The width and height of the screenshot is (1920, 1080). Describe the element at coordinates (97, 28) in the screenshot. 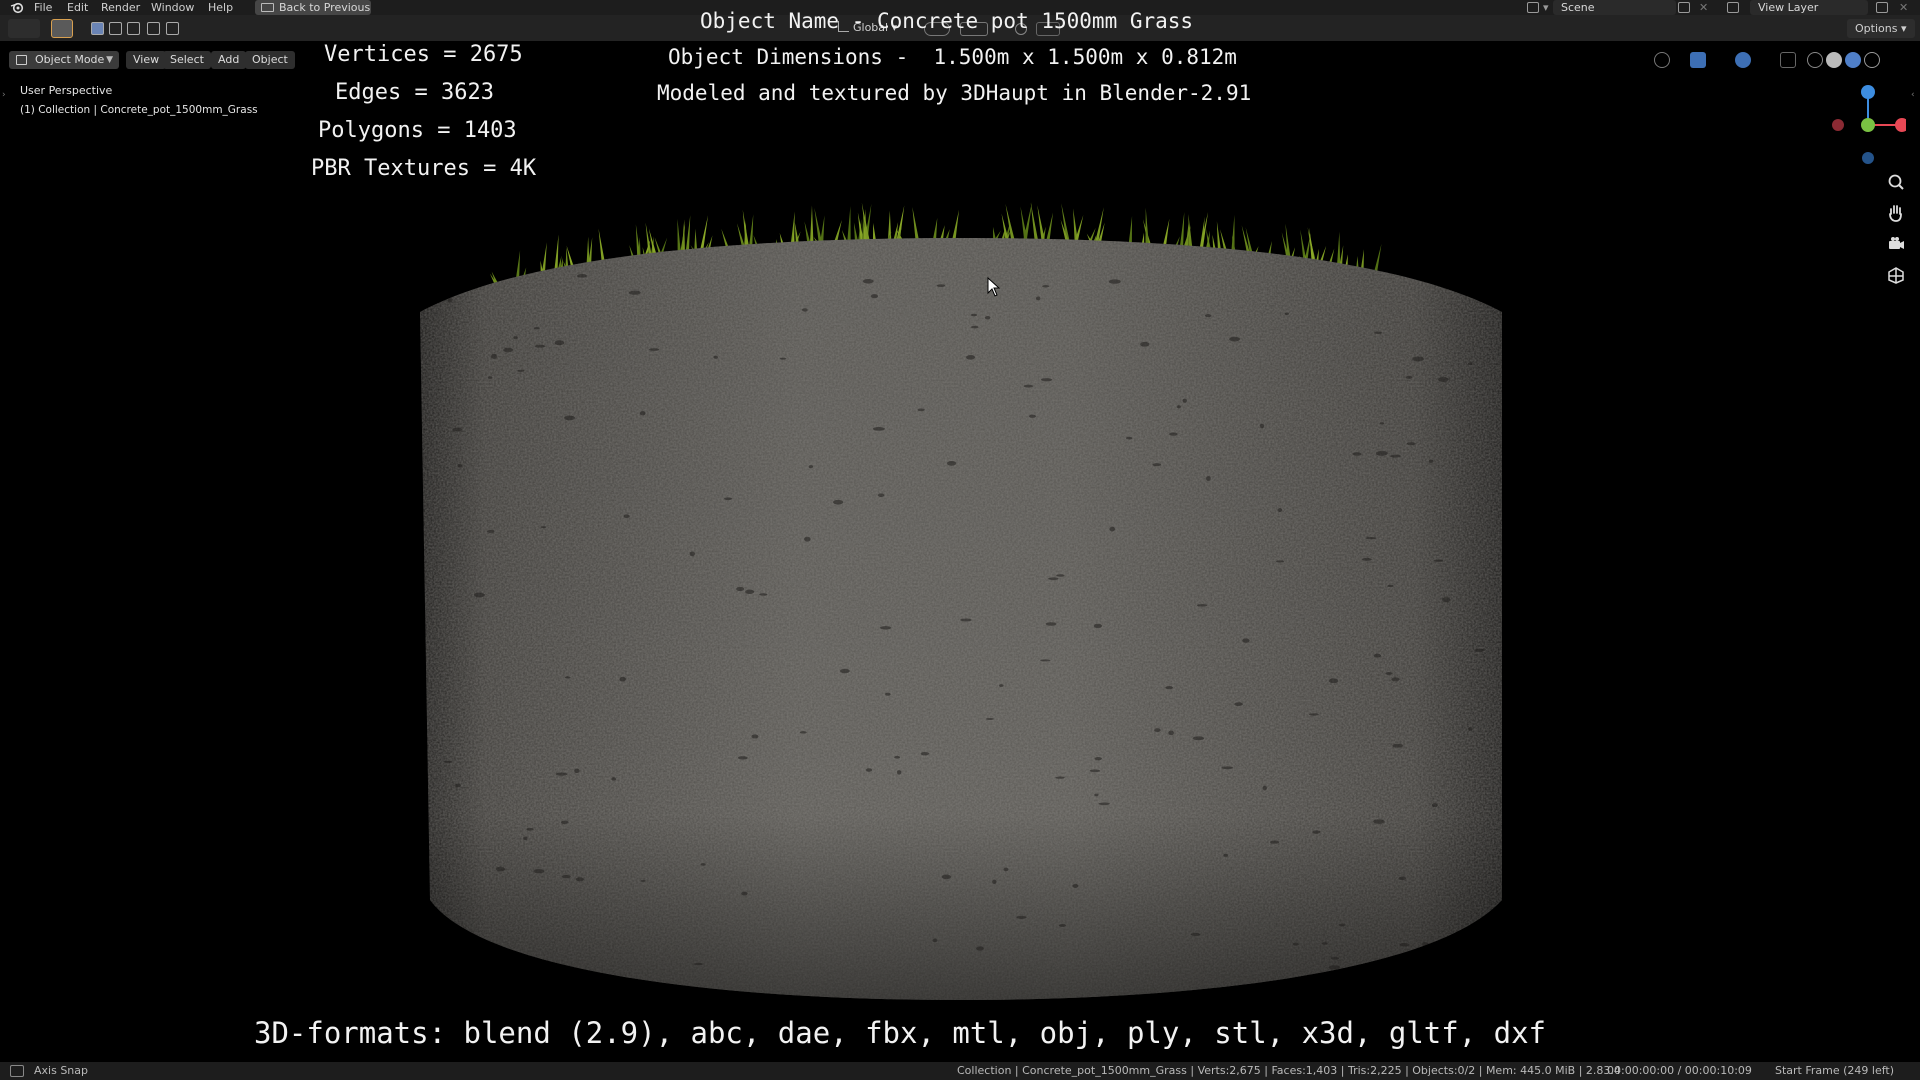

I see `box-select-icon` at that location.